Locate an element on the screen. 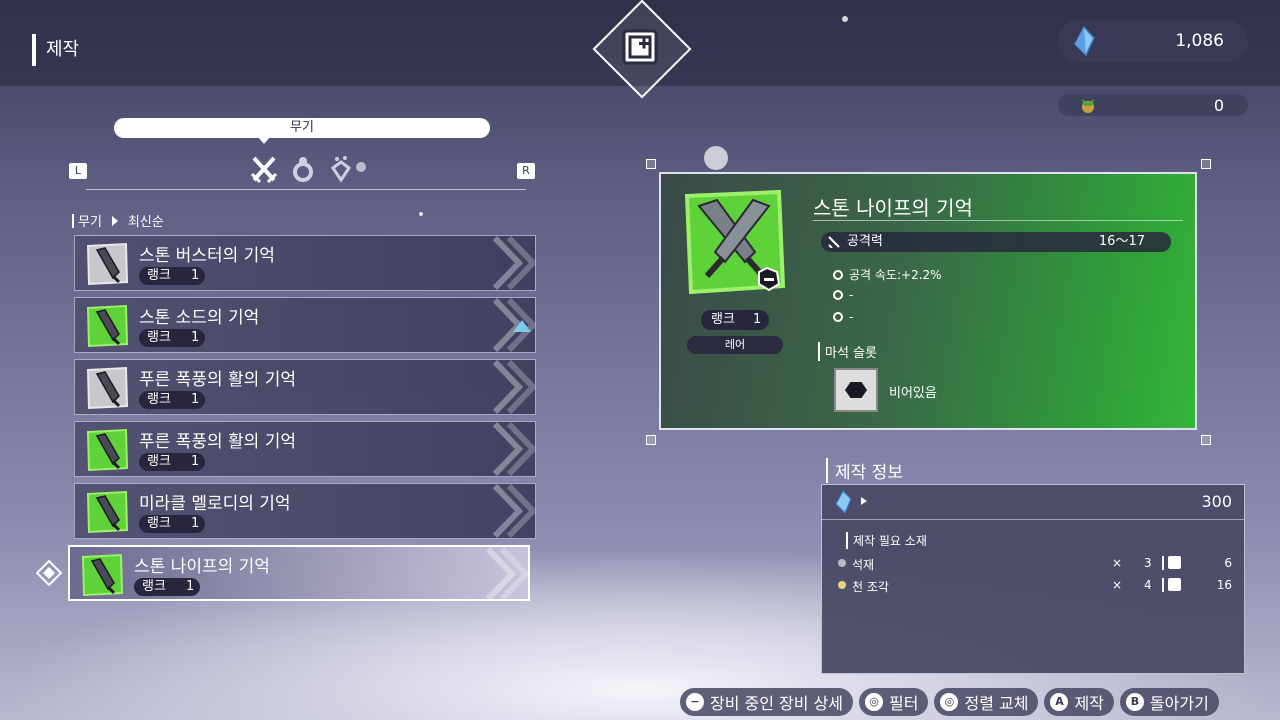 The width and height of the screenshot is (1280, 720). material-owned: 16 is located at coordinates (1224, 585).